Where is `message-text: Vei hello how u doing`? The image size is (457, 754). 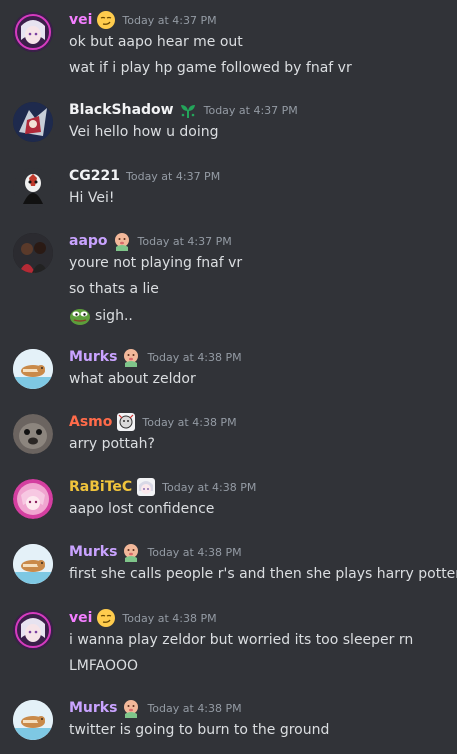
message-text: Vei hello how u doing is located at coordinates (144, 132).